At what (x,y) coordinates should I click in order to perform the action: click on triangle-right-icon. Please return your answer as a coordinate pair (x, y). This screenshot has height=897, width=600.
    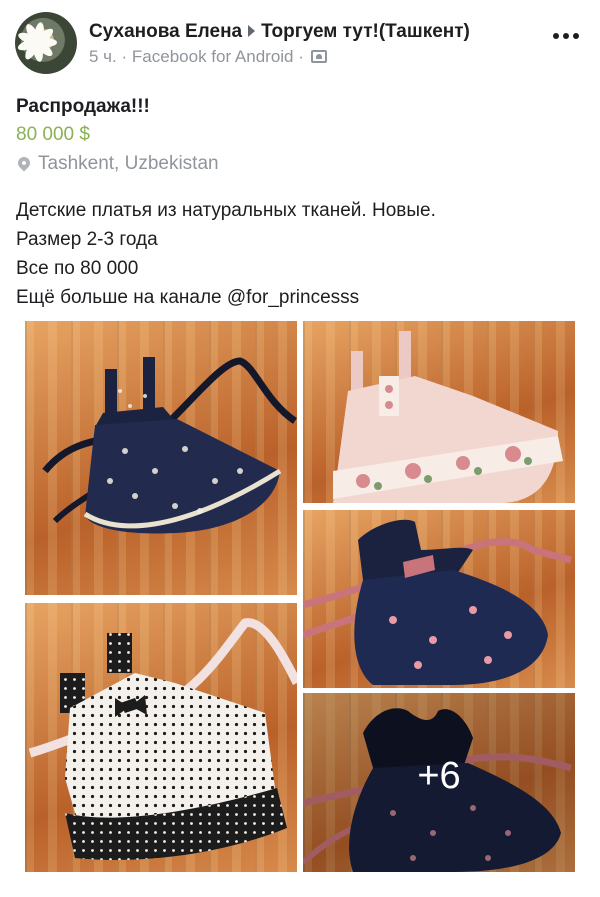
    Looking at the image, I should click on (252, 31).